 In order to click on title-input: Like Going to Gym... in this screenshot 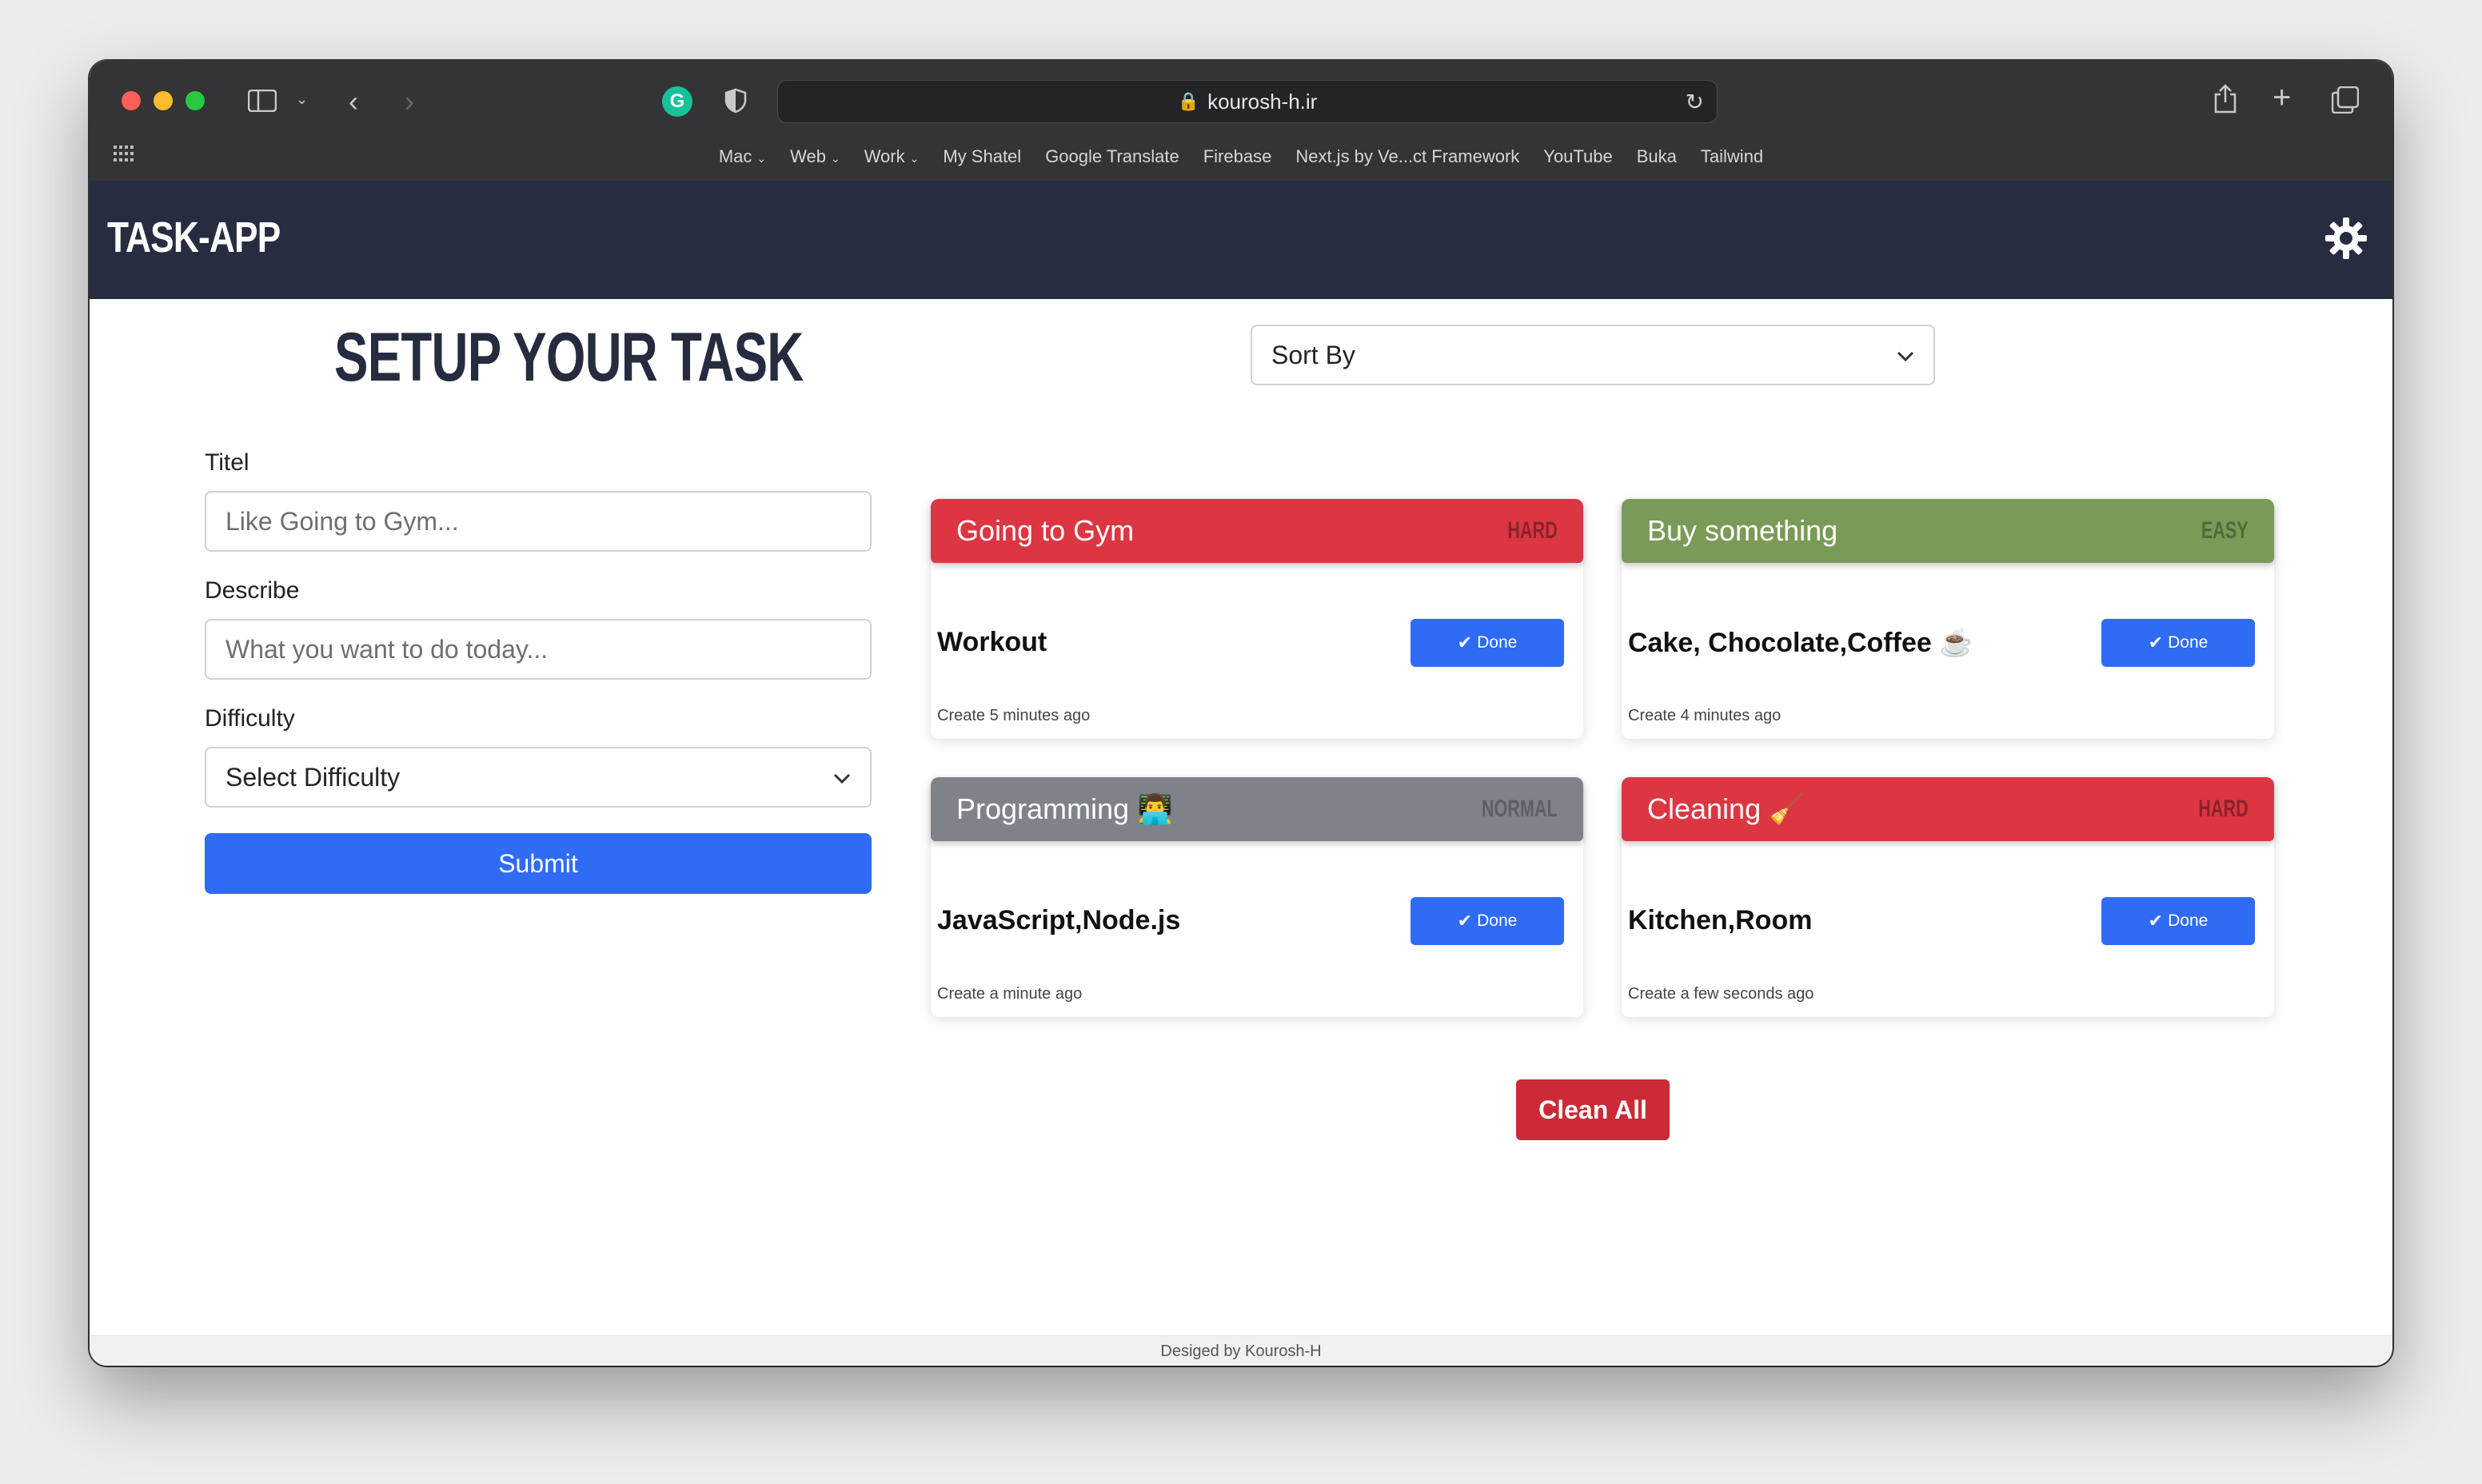, I will do `click(538, 521)`.